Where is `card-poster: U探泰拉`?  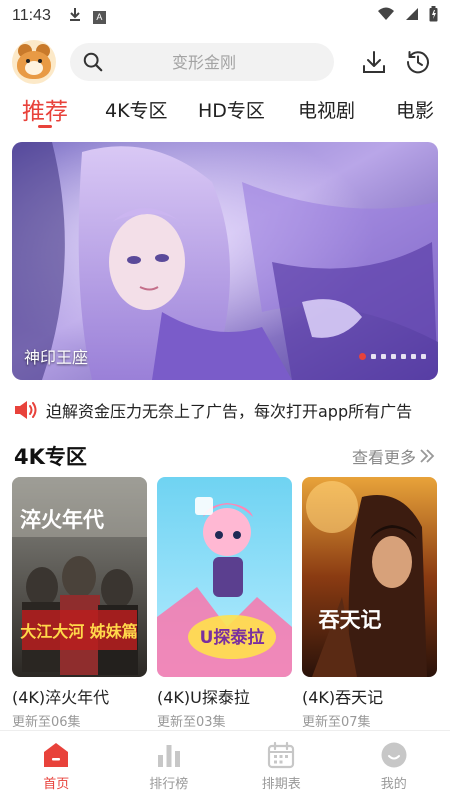 card-poster: U探泰拉 is located at coordinates (224, 577).